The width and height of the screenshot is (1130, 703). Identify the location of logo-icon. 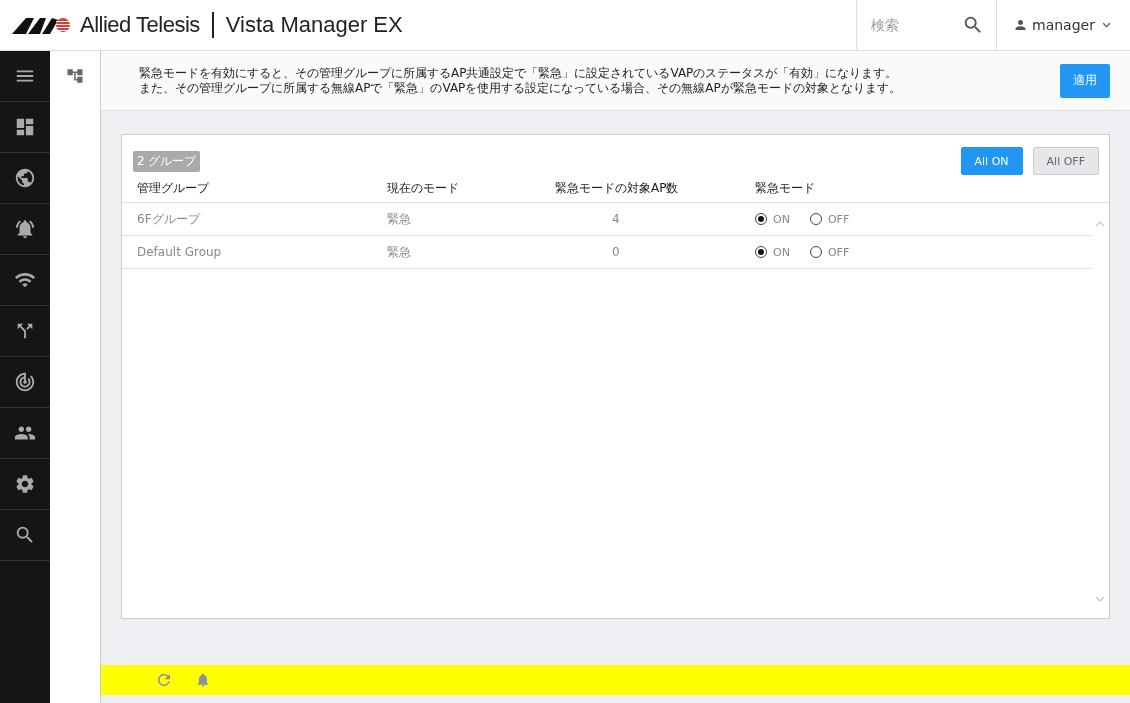
(42, 25).